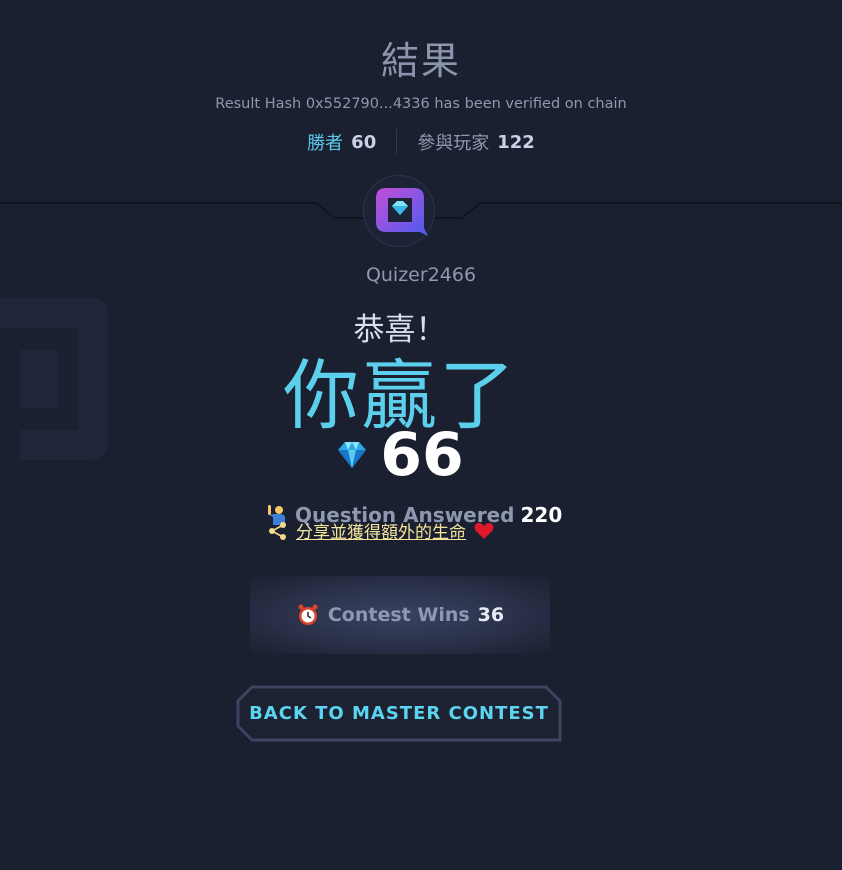 The height and width of the screenshot is (870, 842). What do you see at coordinates (364, 142) in the screenshot?
I see `winners-value: 60` at bounding box center [364, 142].